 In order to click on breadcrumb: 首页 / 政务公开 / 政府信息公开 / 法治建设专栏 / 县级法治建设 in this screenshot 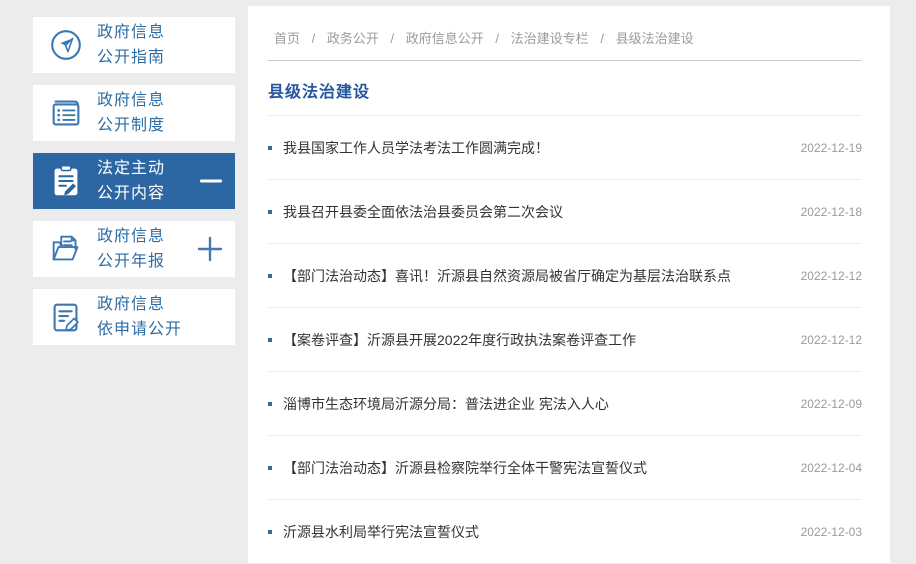, I will do `click(565, 33)`.